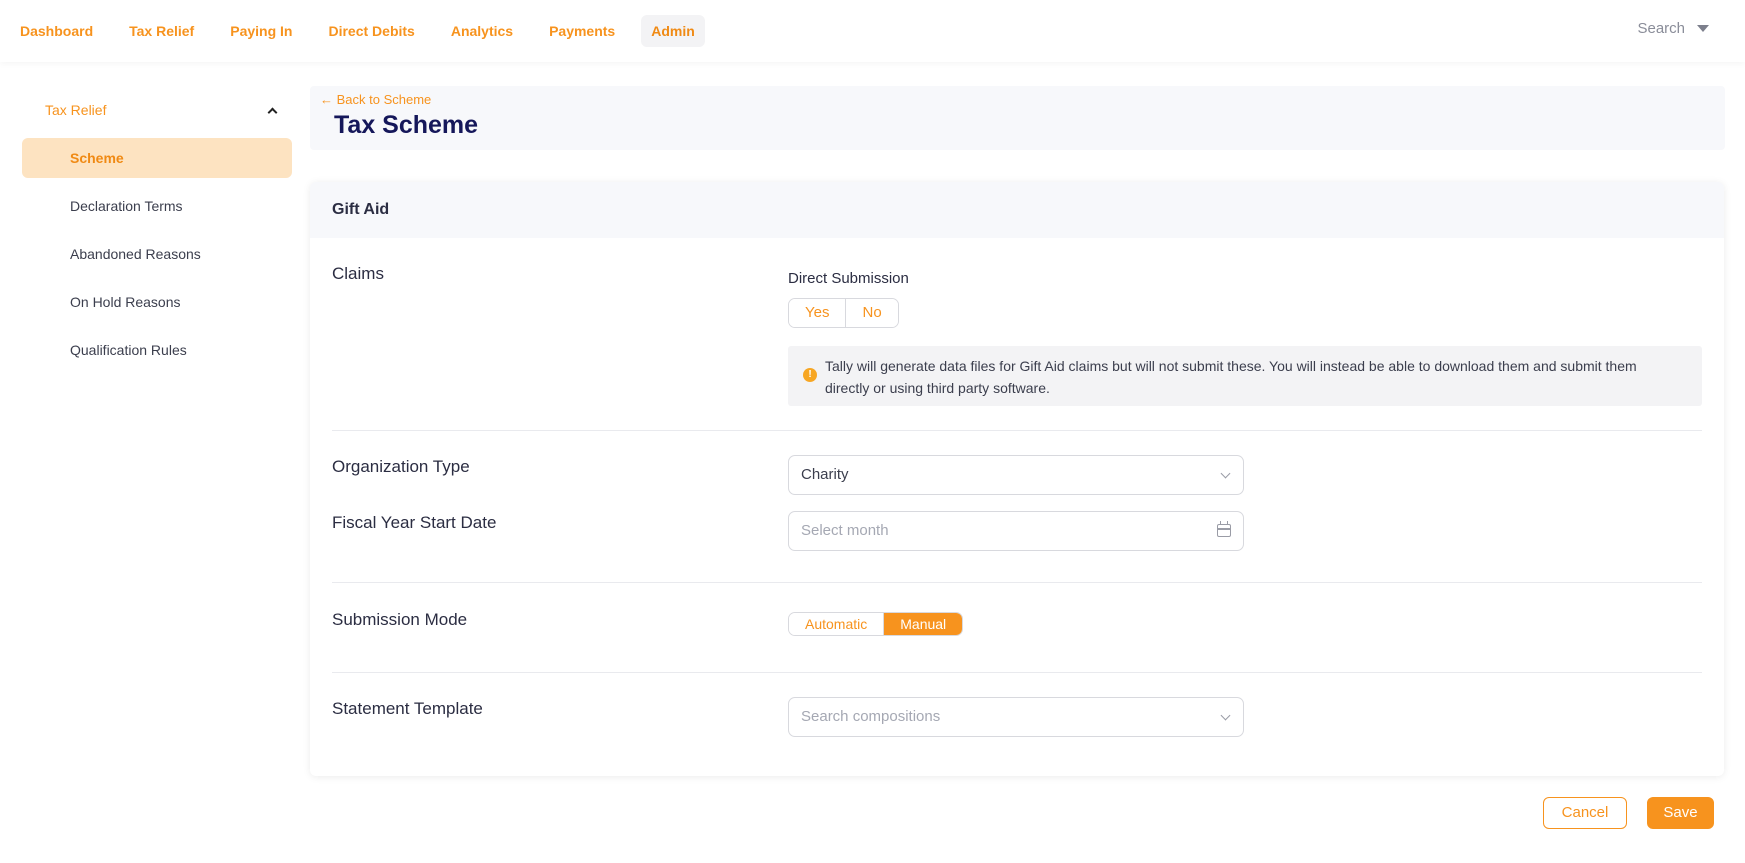 Image resolution: width=1745 pixels, height=863 pixels. Describe the element at coordinates (157, 206) in the screenshot. I see `sidebar-item-declaration-terms: Declaration Terms` at that location.